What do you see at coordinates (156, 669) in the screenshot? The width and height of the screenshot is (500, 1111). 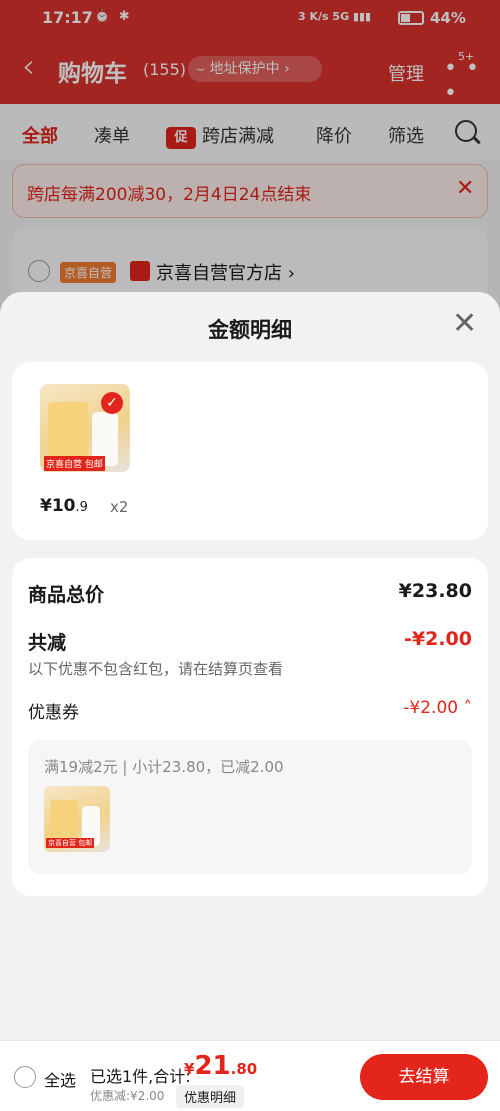 I see `reduce-note: 以下优惠不包含红包，请在结算页查看` at bounding box center [156, 669].